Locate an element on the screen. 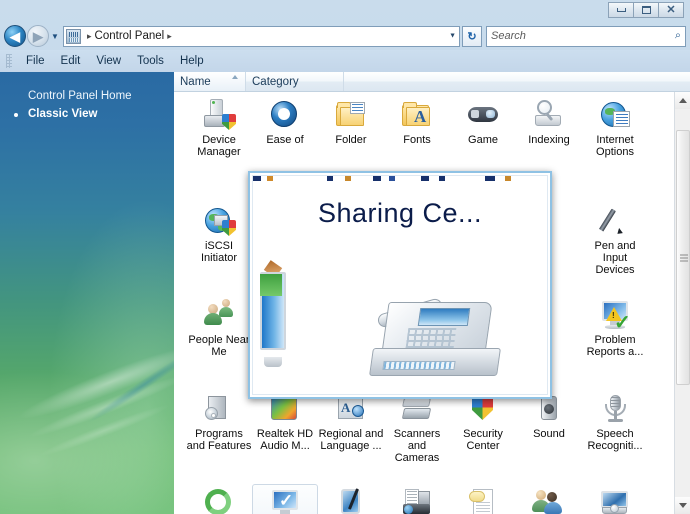  back-button: ◀ is located at coordinates (15, 36).